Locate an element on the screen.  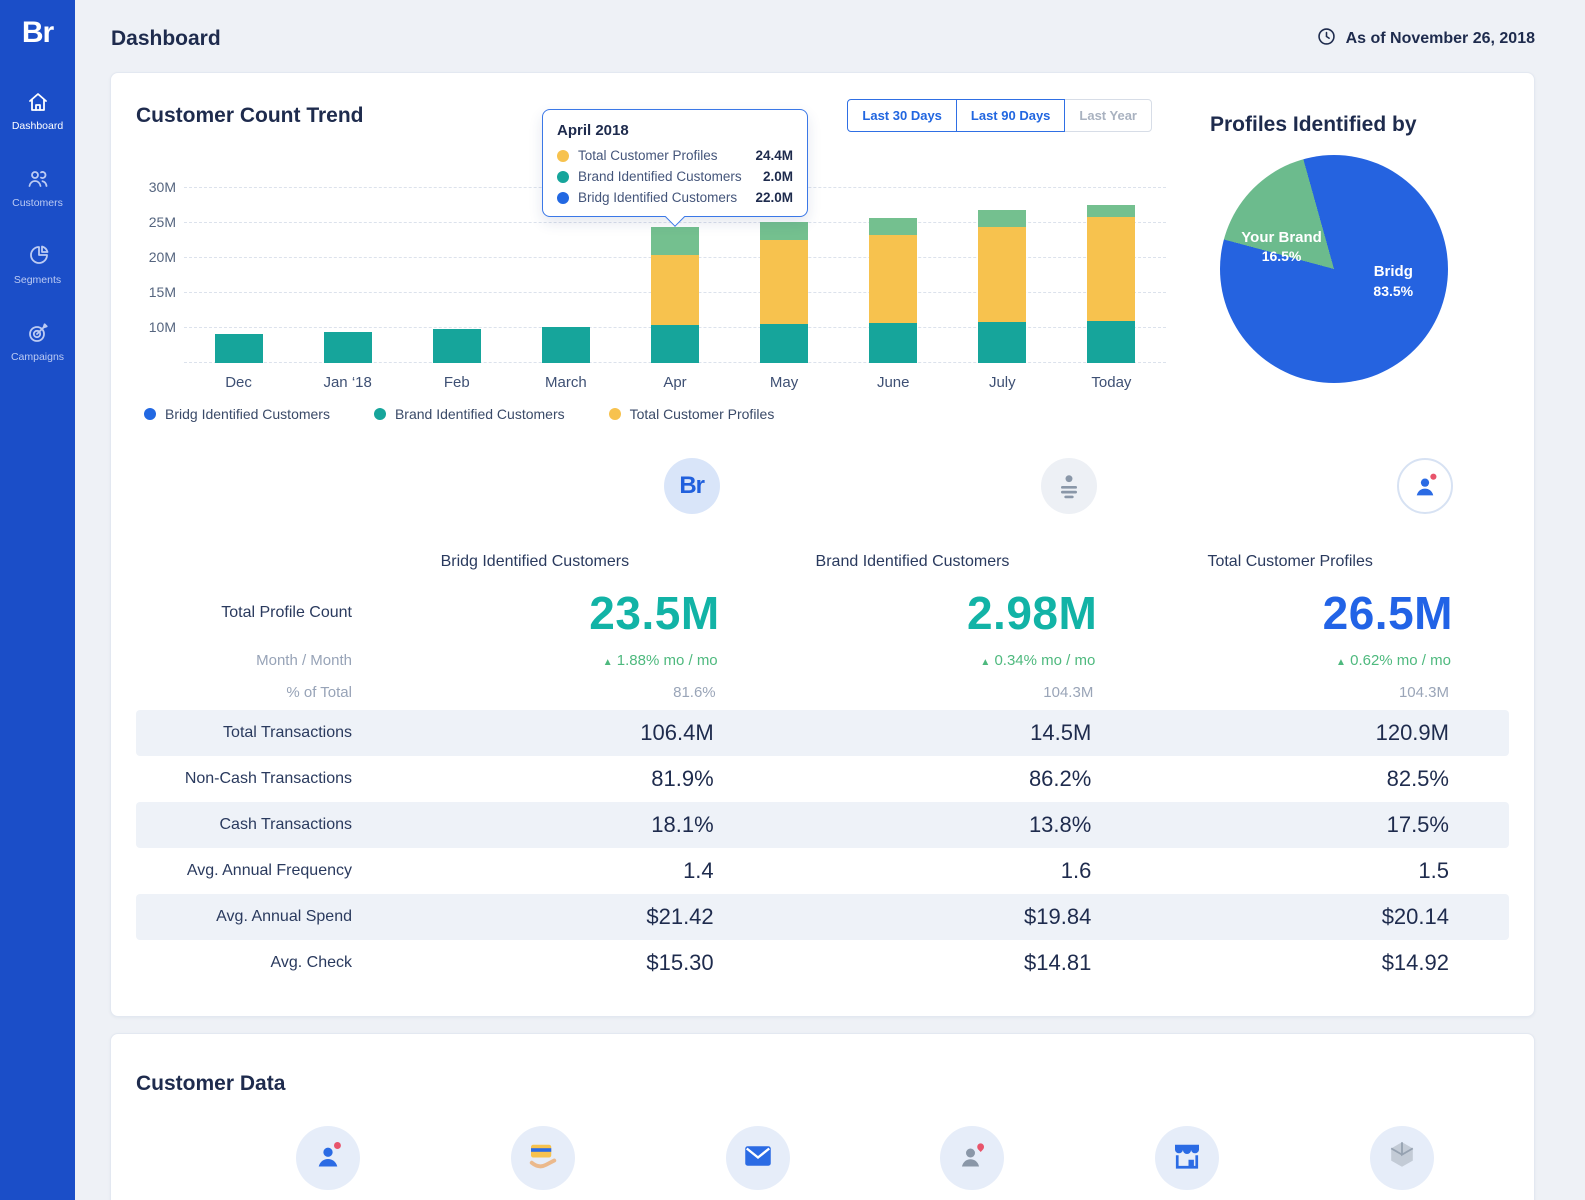
stat-value: $21.42 is located at coordinates (680, 916).